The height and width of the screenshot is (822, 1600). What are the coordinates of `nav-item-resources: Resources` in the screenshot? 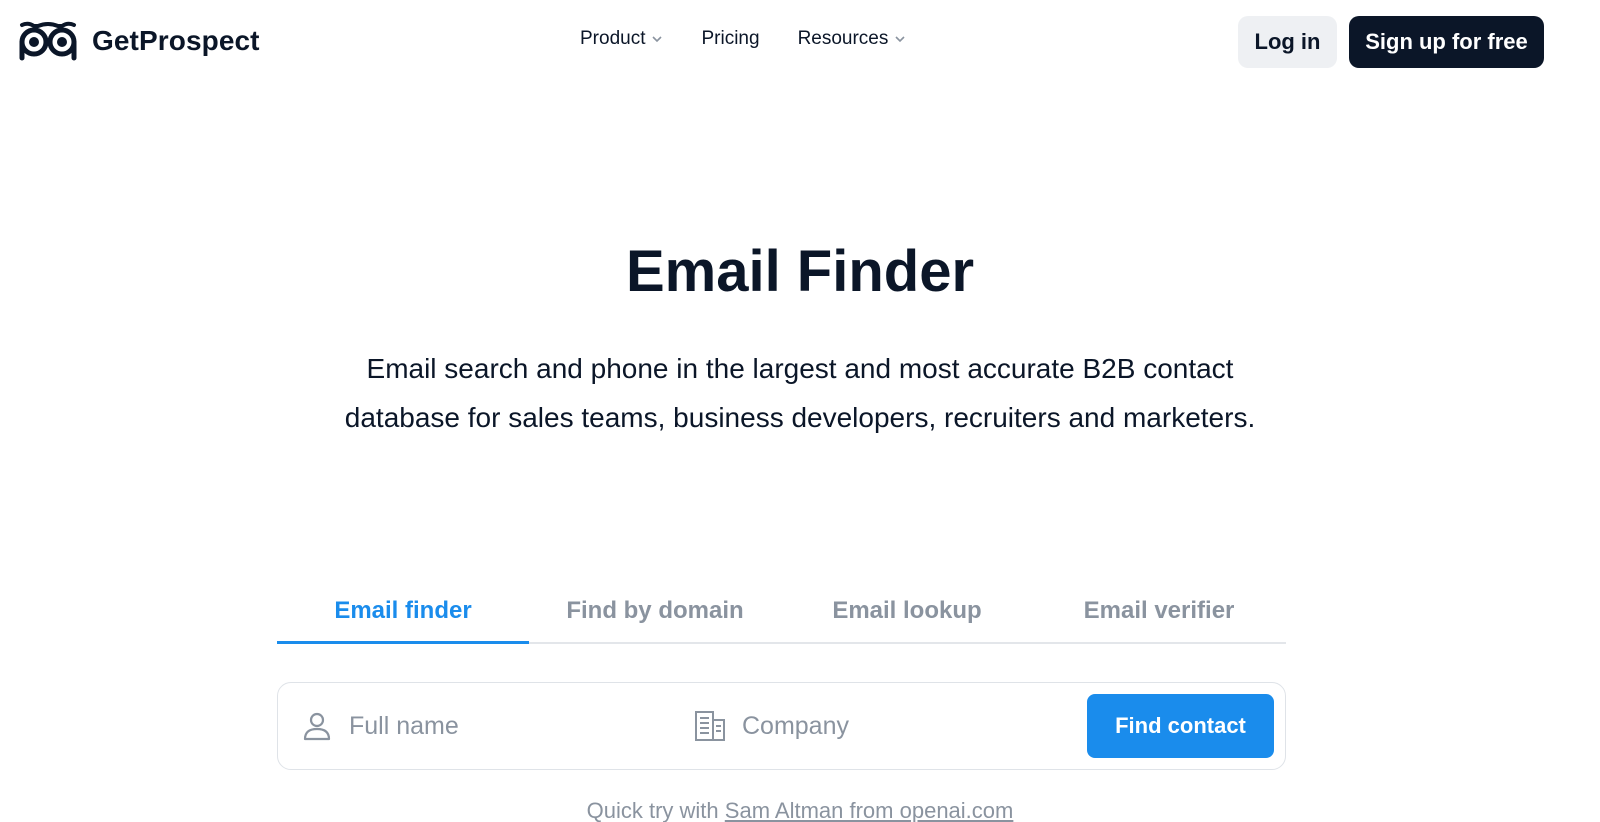 It's located at (852, 39).